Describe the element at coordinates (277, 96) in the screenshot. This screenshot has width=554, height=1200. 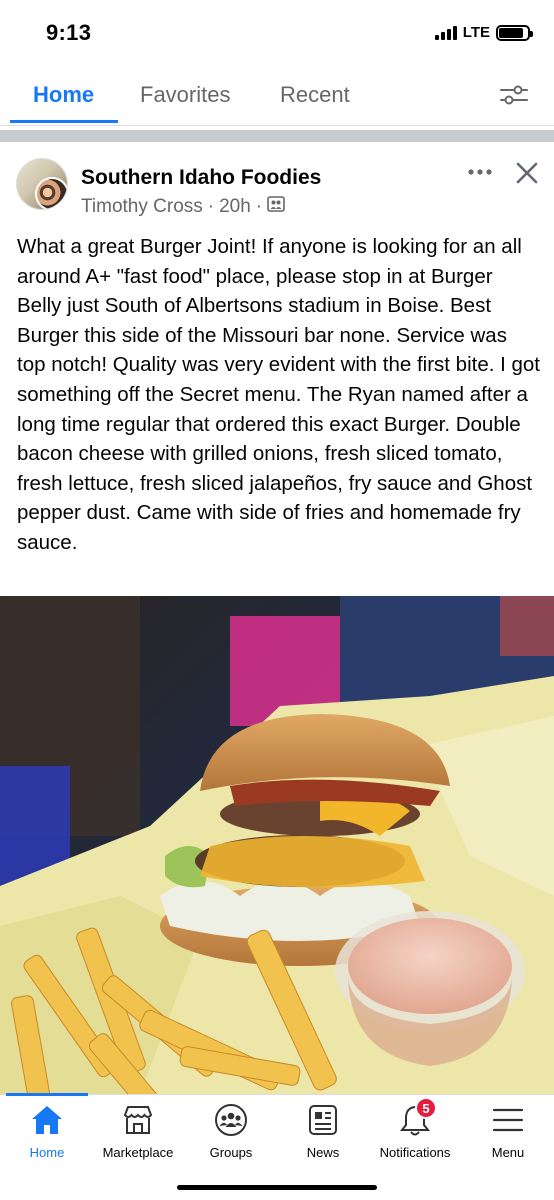
I see `feed-tabs: Home Favorites Recent` at that location.